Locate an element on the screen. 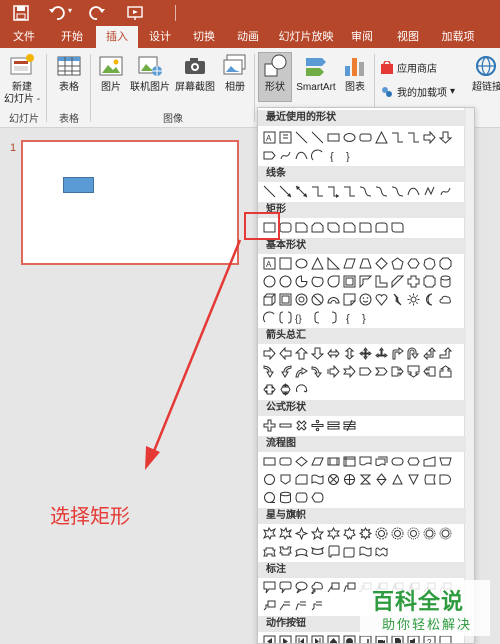 This screenshot has height=644, width=500. double-wave-shape-icon is located at coordinates (381, 551).